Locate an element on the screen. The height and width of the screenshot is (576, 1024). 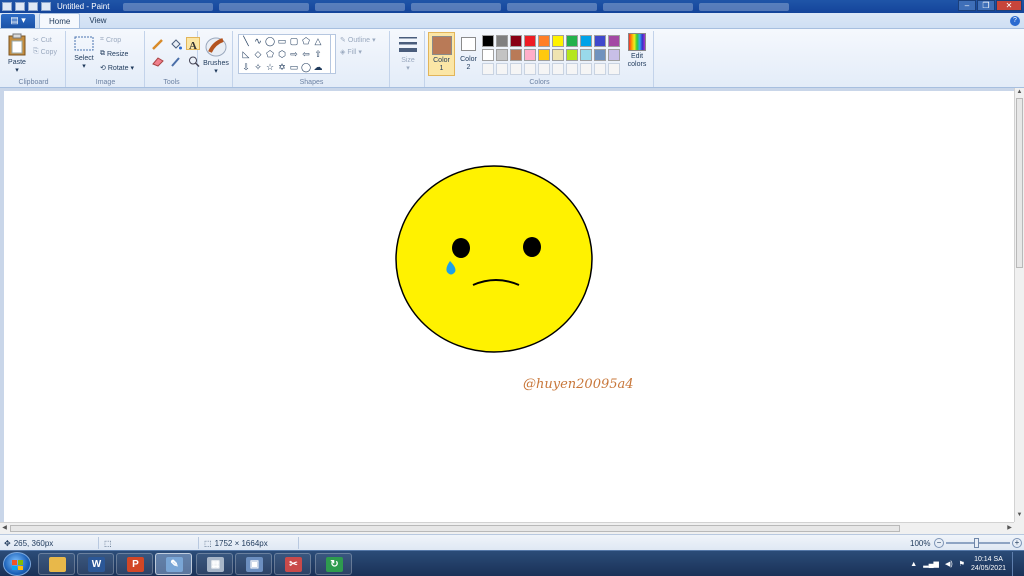
right-arrow-shape: ⇨ is located at coordinates (294, 54).